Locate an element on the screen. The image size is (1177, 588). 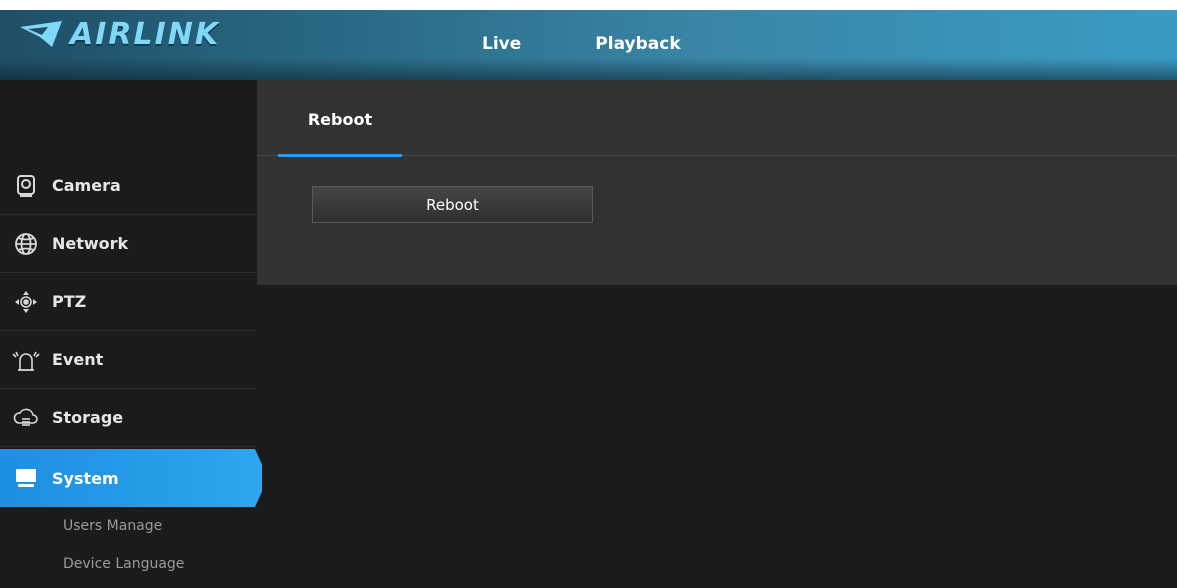
sidebar-item-ptz: PTZ is located at coordinates (128, 302).